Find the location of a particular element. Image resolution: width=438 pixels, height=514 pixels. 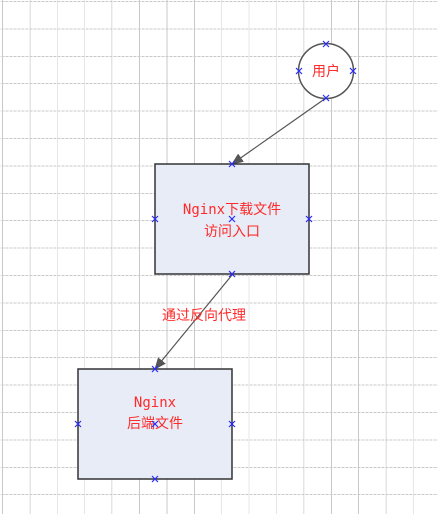

node-entry-label-line2: 访问入口 is located at coordinates (232, 232).